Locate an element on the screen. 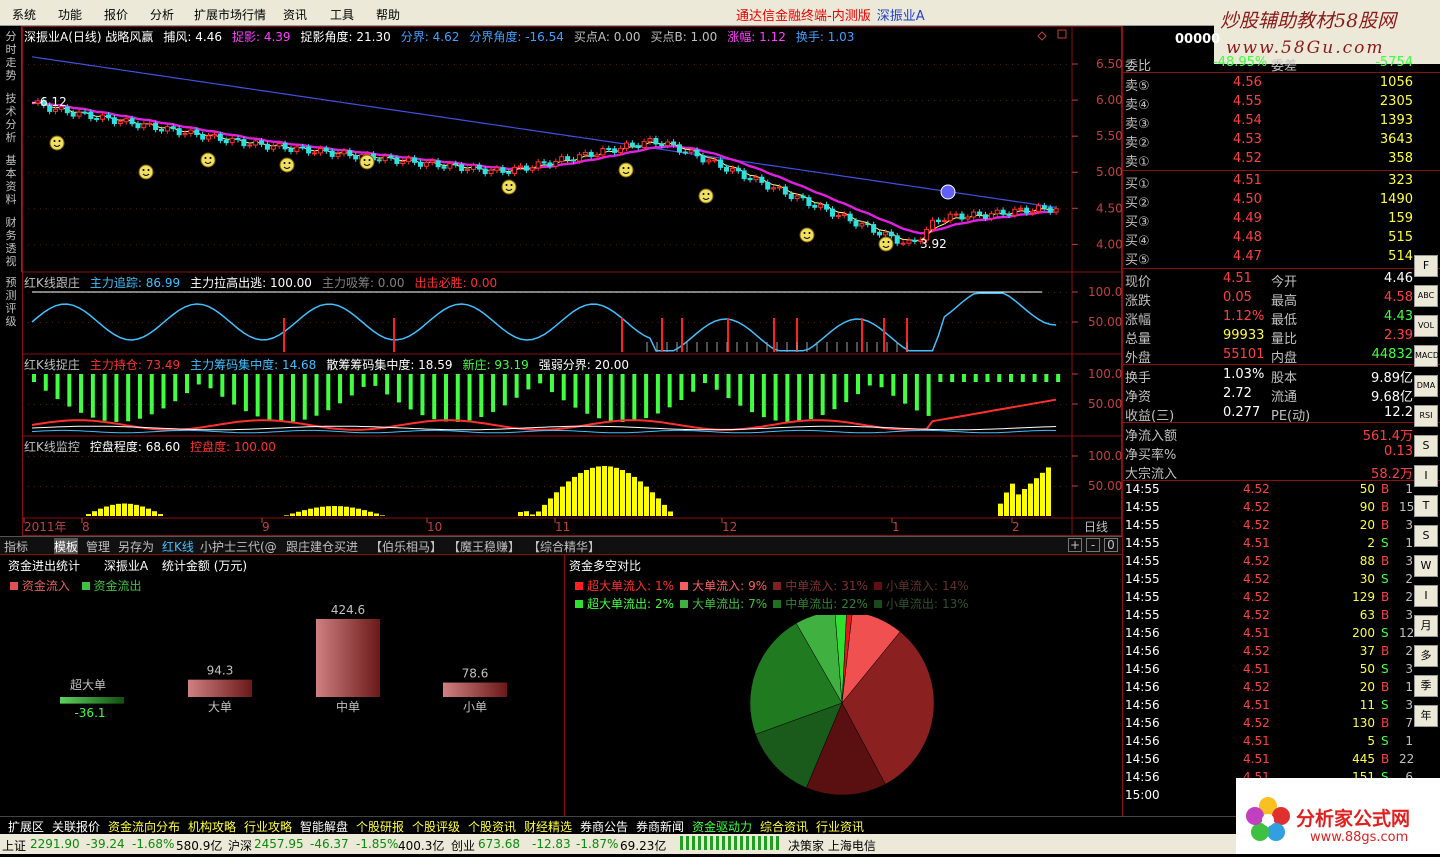 This screenshot has width=1440, height=857. right-bar-button: T is located at coordinates (1426, 506).